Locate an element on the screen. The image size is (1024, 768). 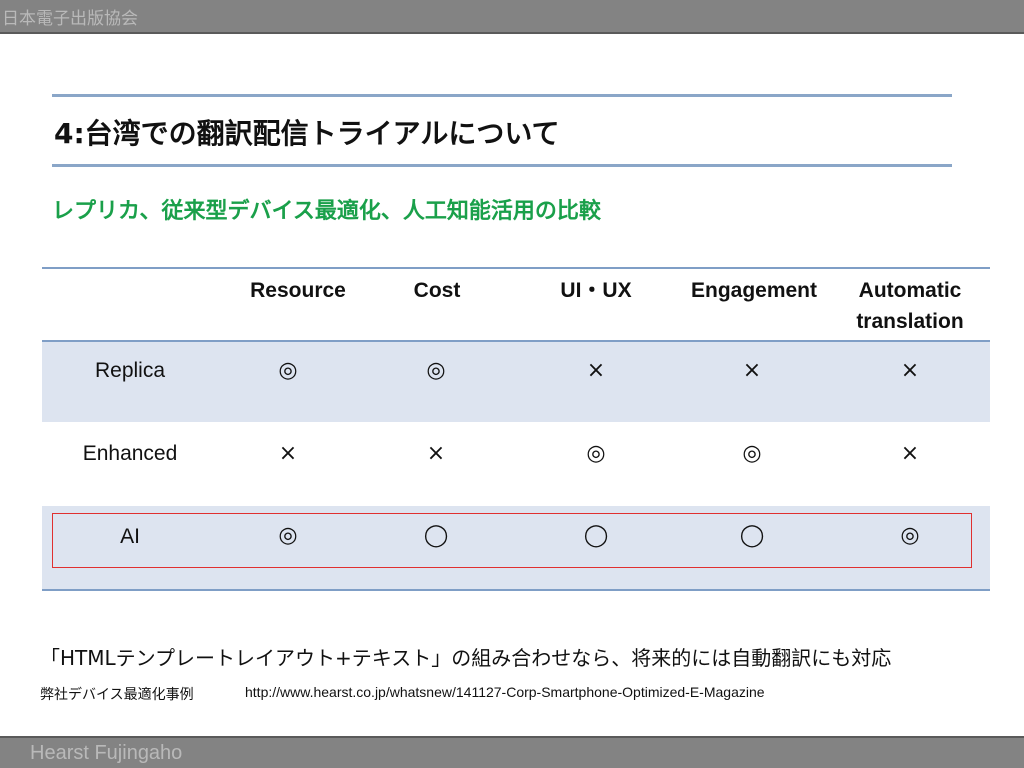
col-header-resource-text: Resource is located at coordinates (298, 290).